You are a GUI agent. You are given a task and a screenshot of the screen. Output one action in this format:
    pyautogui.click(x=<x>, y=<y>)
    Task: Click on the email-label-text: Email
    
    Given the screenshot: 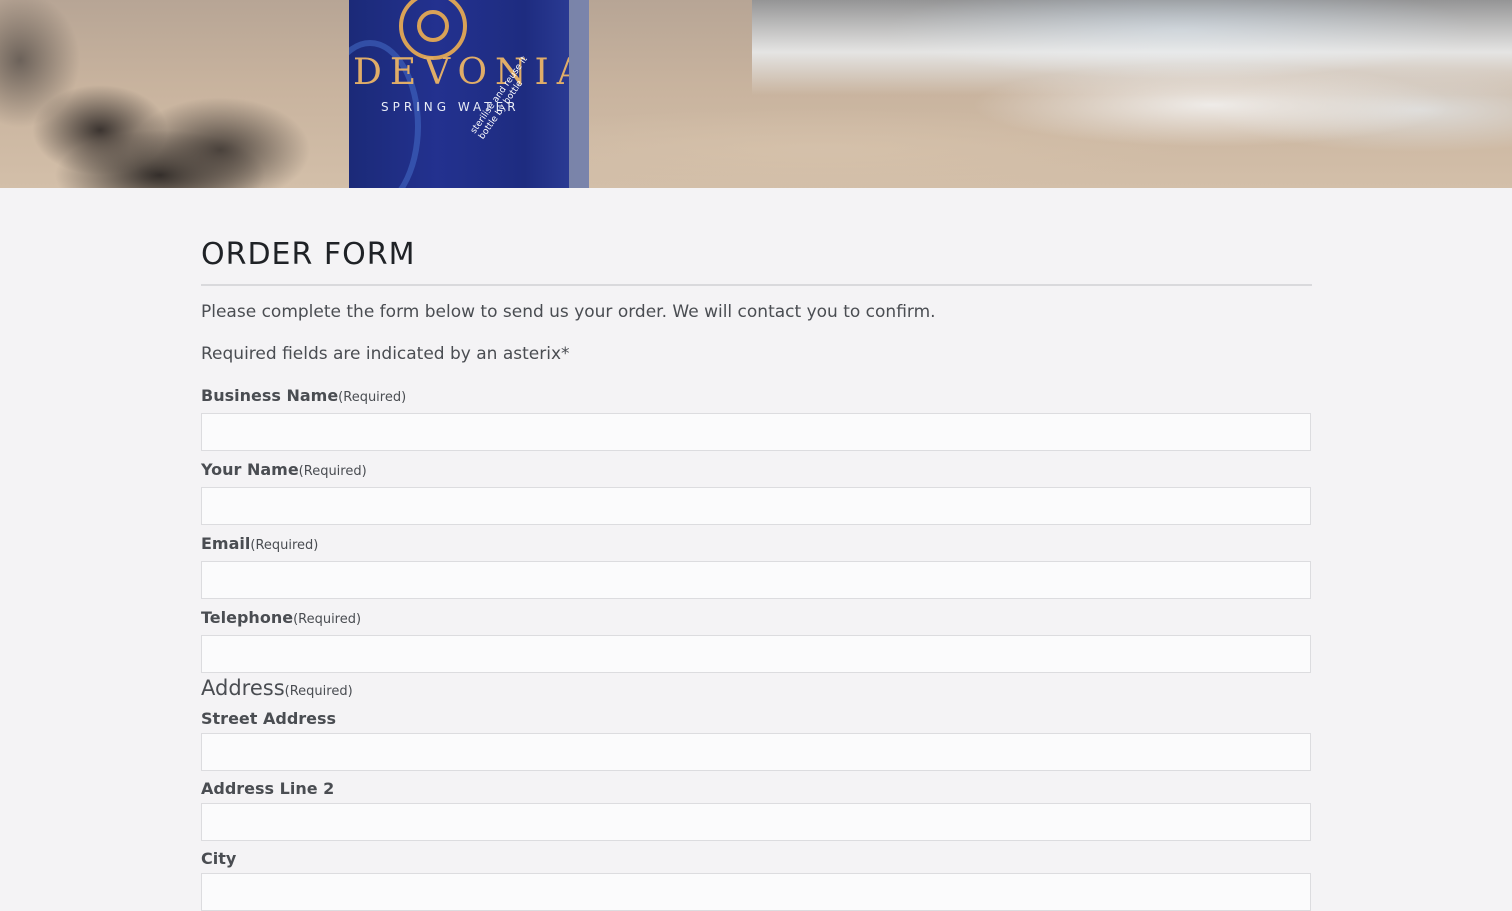 What is the action you would take?
    pyautogui.click(x=226, y=543)
    